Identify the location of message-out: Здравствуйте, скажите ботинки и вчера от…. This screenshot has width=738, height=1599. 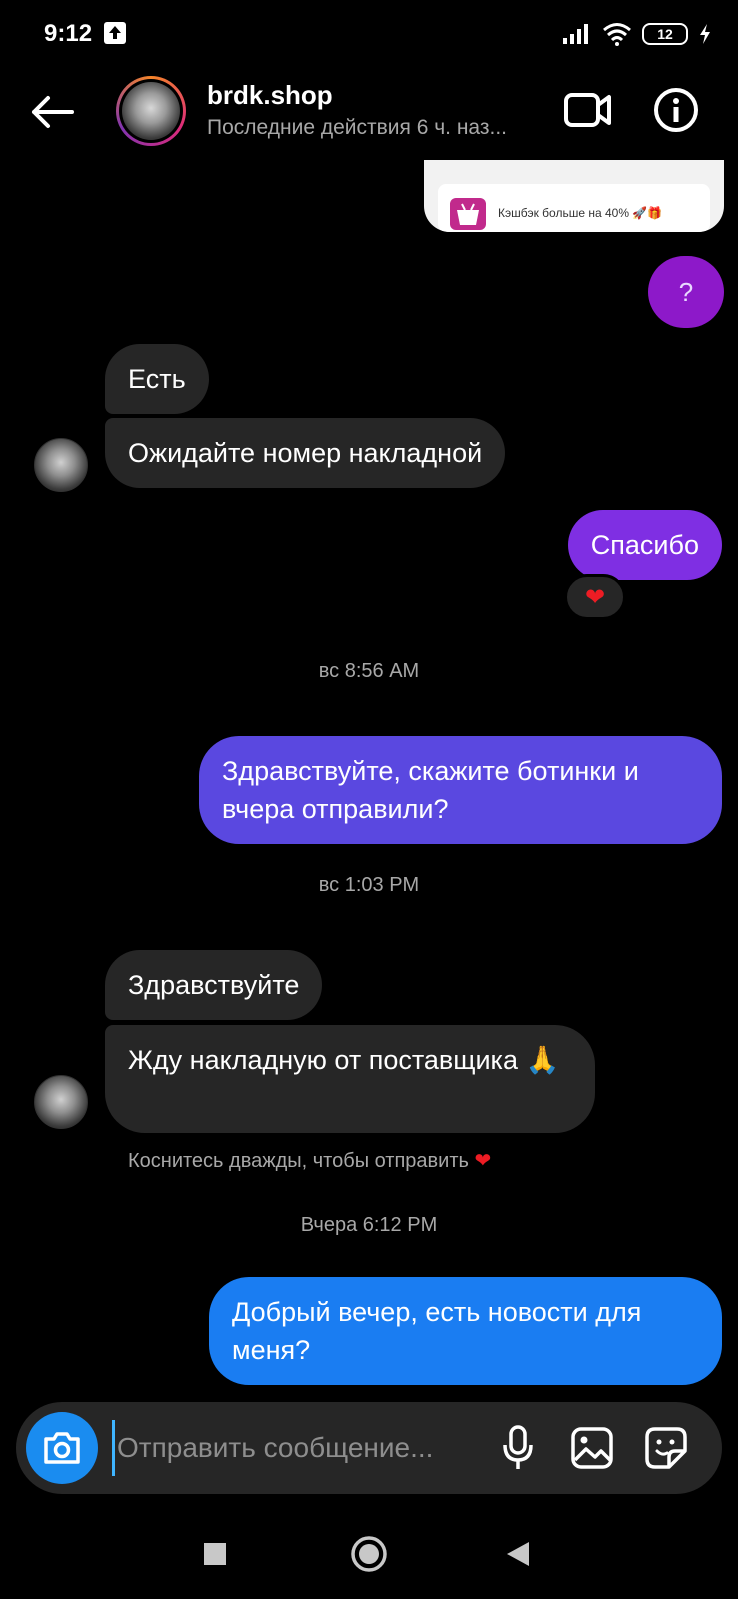
(460, 790).